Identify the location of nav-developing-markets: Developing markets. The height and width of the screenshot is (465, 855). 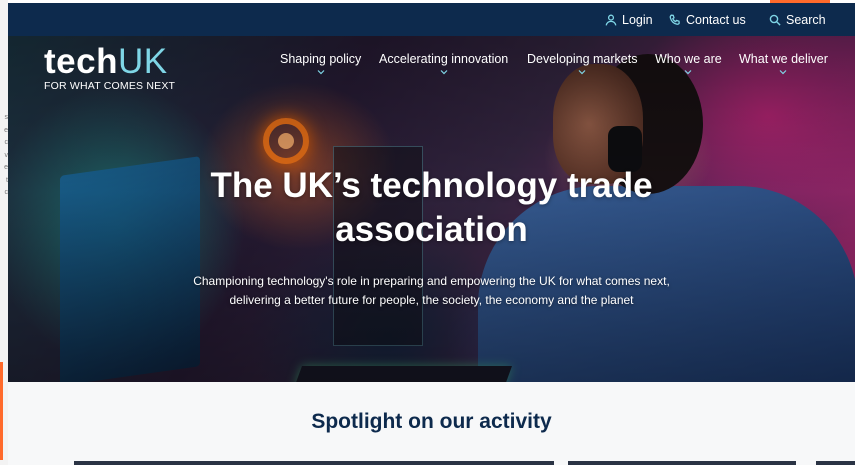
(582, 63).